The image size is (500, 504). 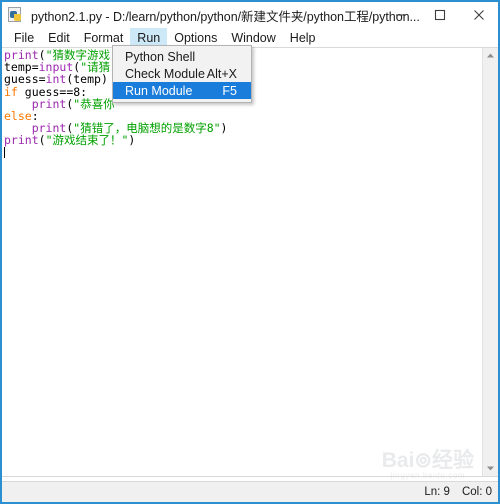 I want to click on code-token: "恭喜你, so click(x=94, y=103).